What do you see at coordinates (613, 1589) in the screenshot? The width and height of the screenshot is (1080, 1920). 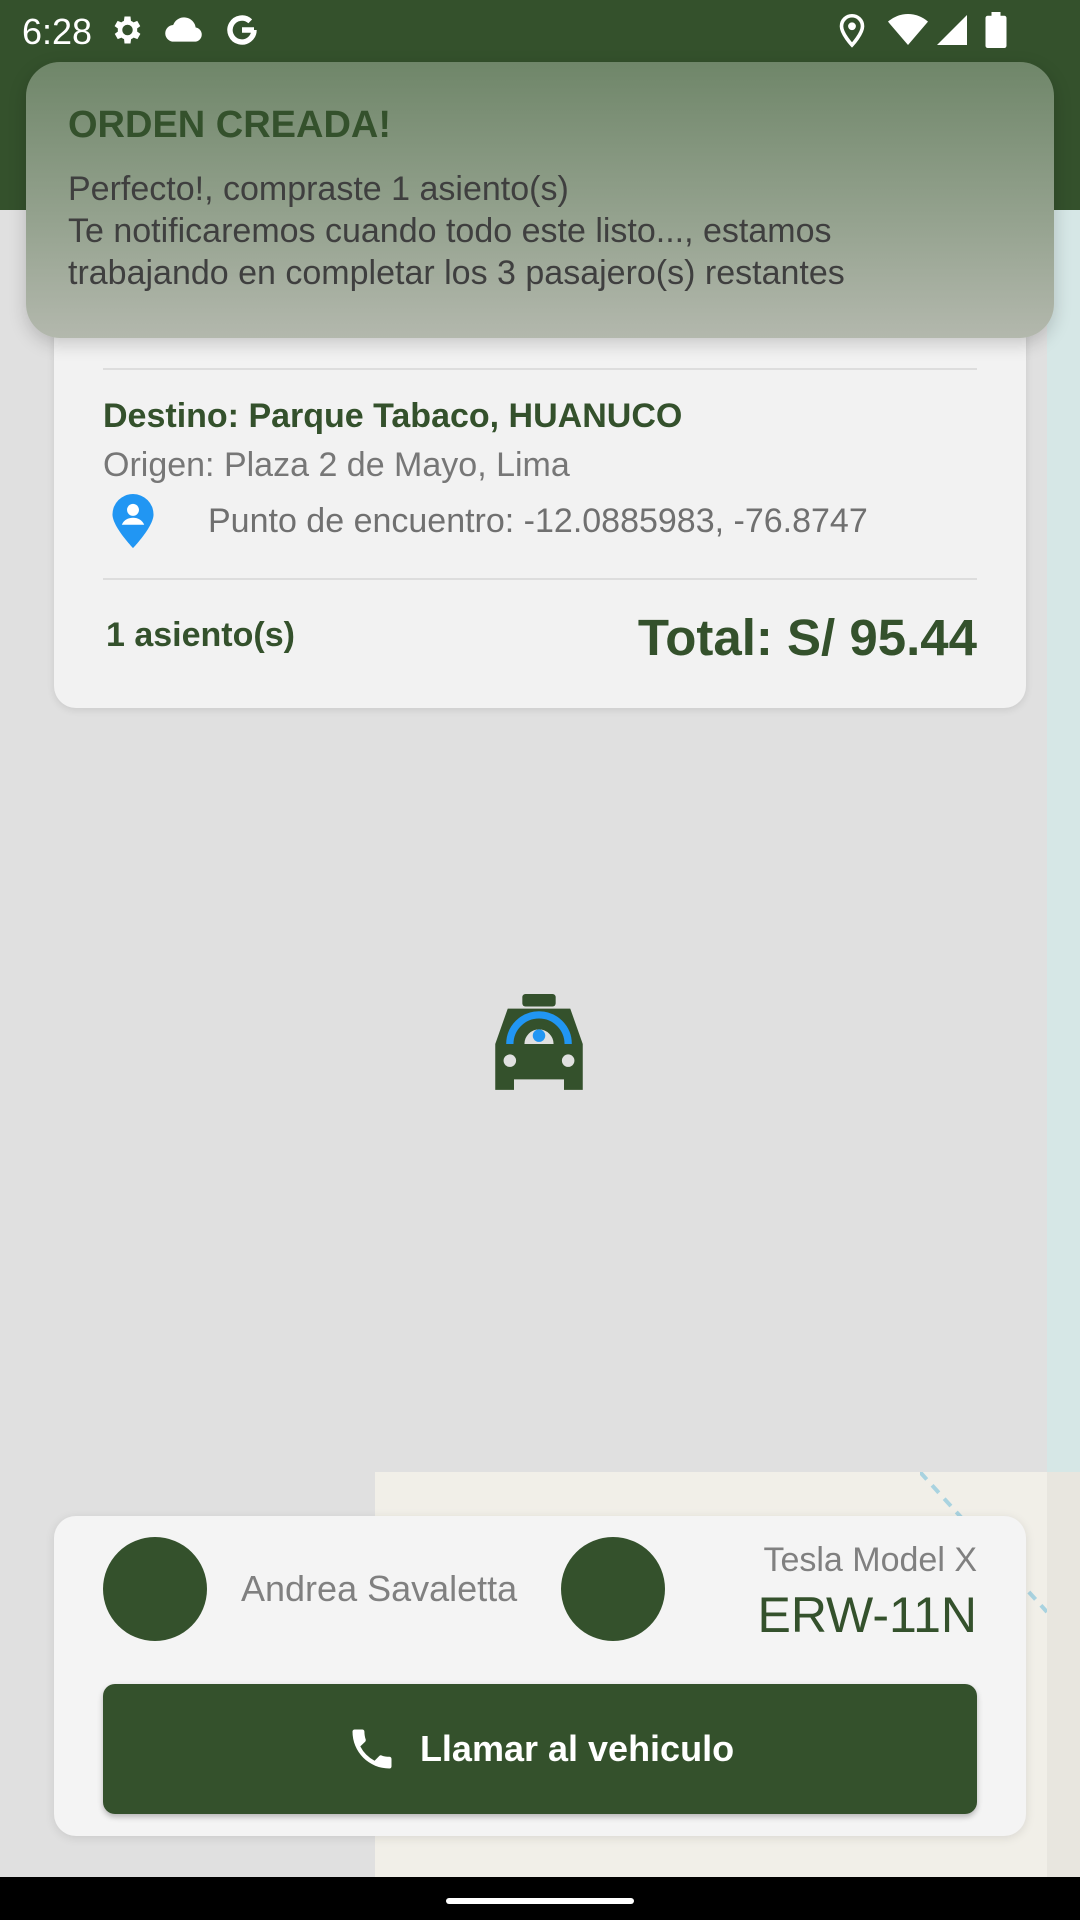 I see `vehicle-avatar` at bounding box center [613, 1589].